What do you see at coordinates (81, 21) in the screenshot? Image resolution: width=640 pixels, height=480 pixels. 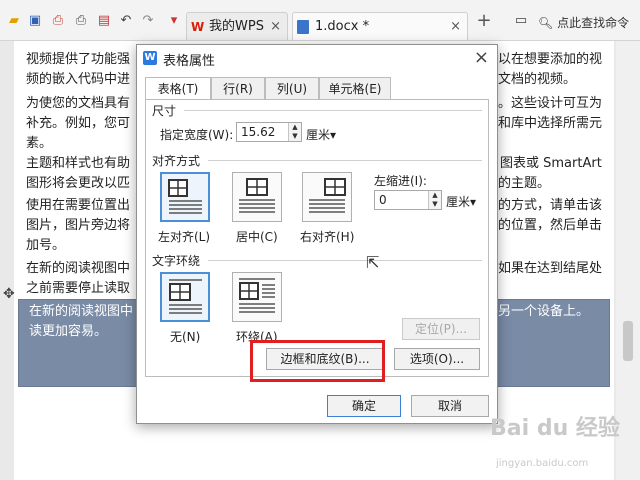 I see `print-icon: ⎙` at bounding box center [81, 21].